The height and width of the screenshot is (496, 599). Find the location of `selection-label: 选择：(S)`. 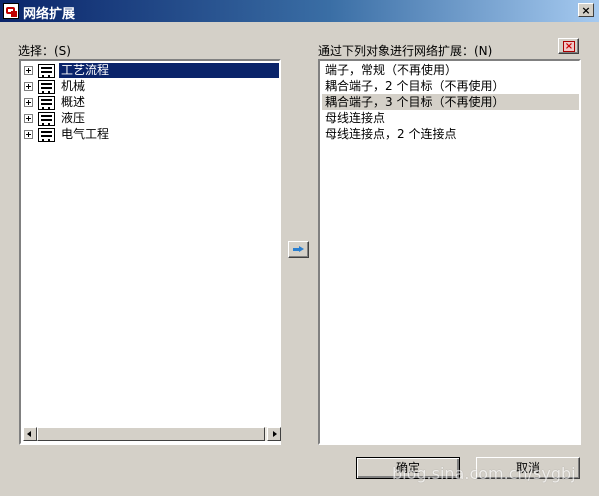

selection-label: 选择：(S) is located at coordinates (44, 51).